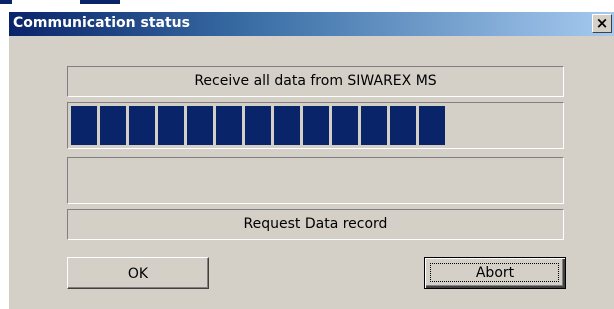  What do you see at coordinates (101, 23) in the screenshot?
I see `window-title: Communication status` at bounding box center [101, 23].